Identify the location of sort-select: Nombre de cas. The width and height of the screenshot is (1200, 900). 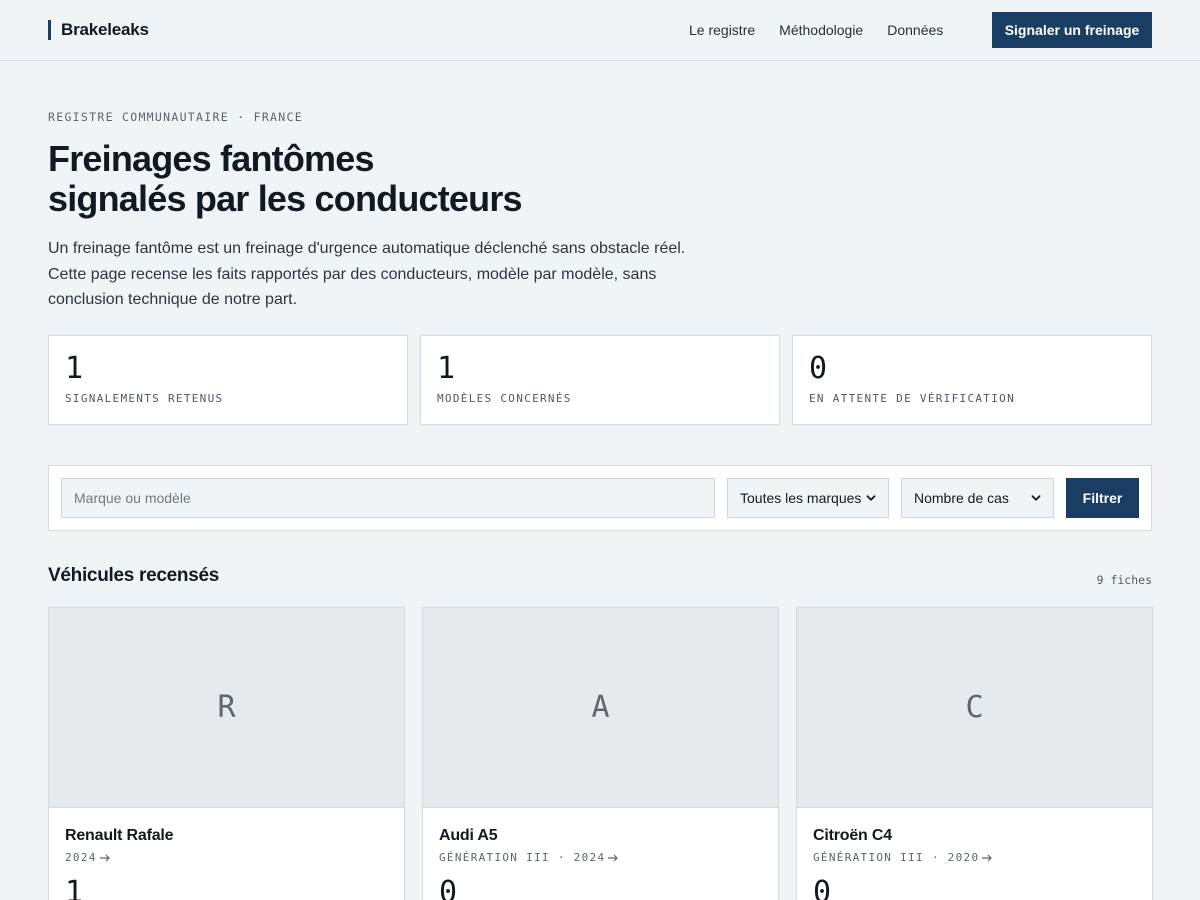
(977, 498).